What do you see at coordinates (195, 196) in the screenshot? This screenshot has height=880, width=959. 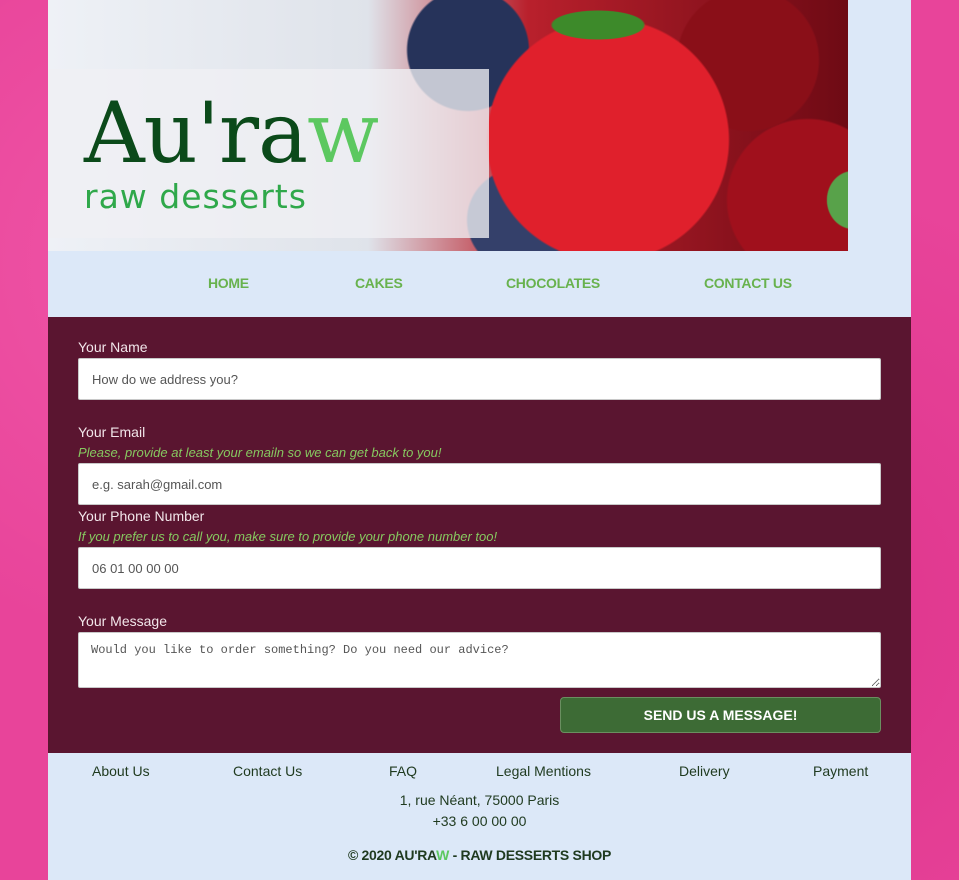 I see `logo-subtitle: raw desserts` at bounding box center [195, 196].